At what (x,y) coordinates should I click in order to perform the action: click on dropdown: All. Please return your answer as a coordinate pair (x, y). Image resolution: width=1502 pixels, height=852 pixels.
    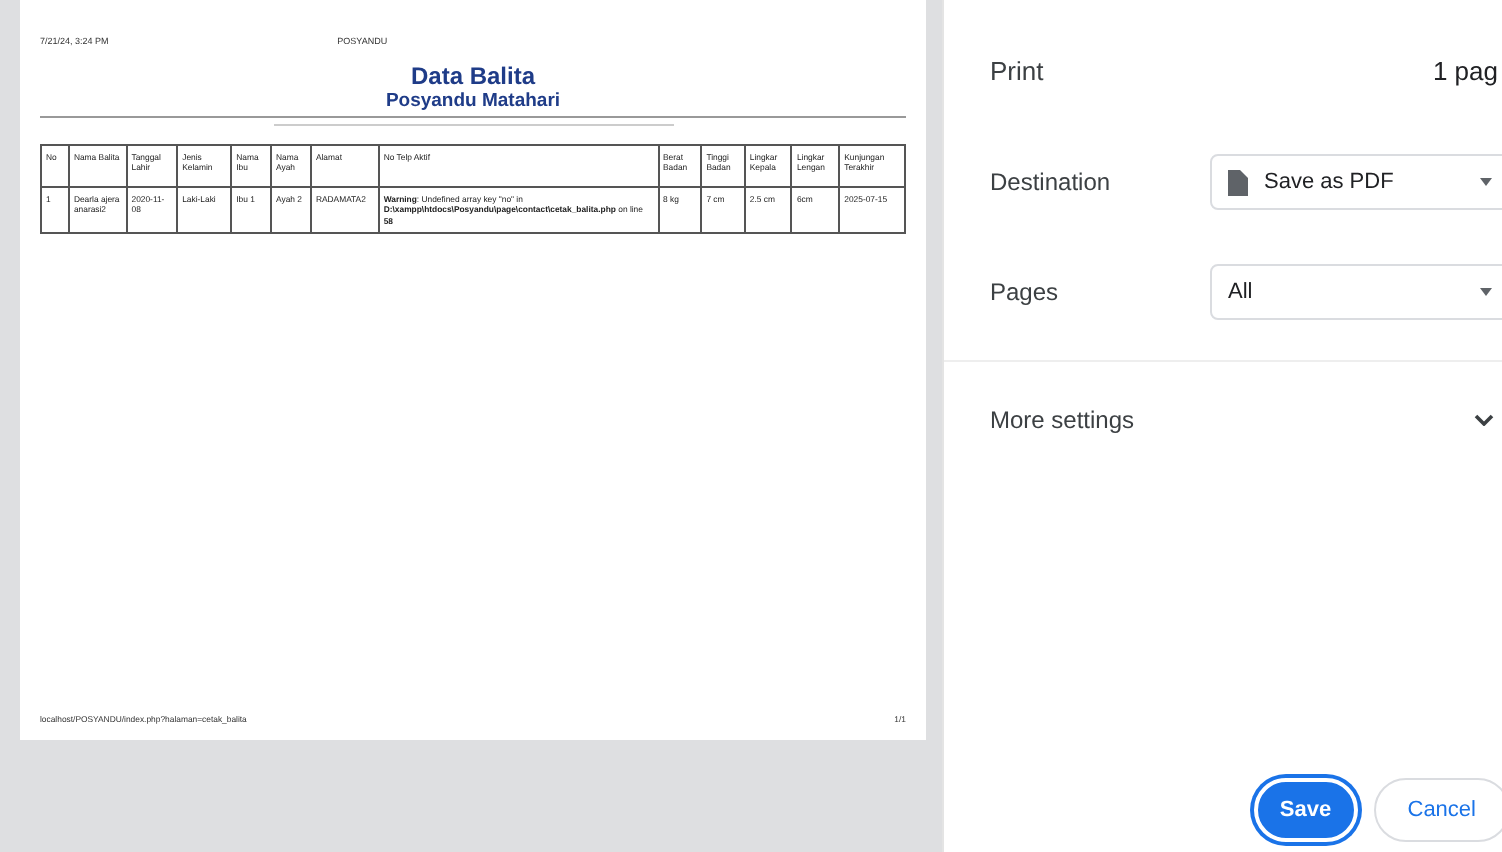
    Looking at the image, I should click on (1356, 292).